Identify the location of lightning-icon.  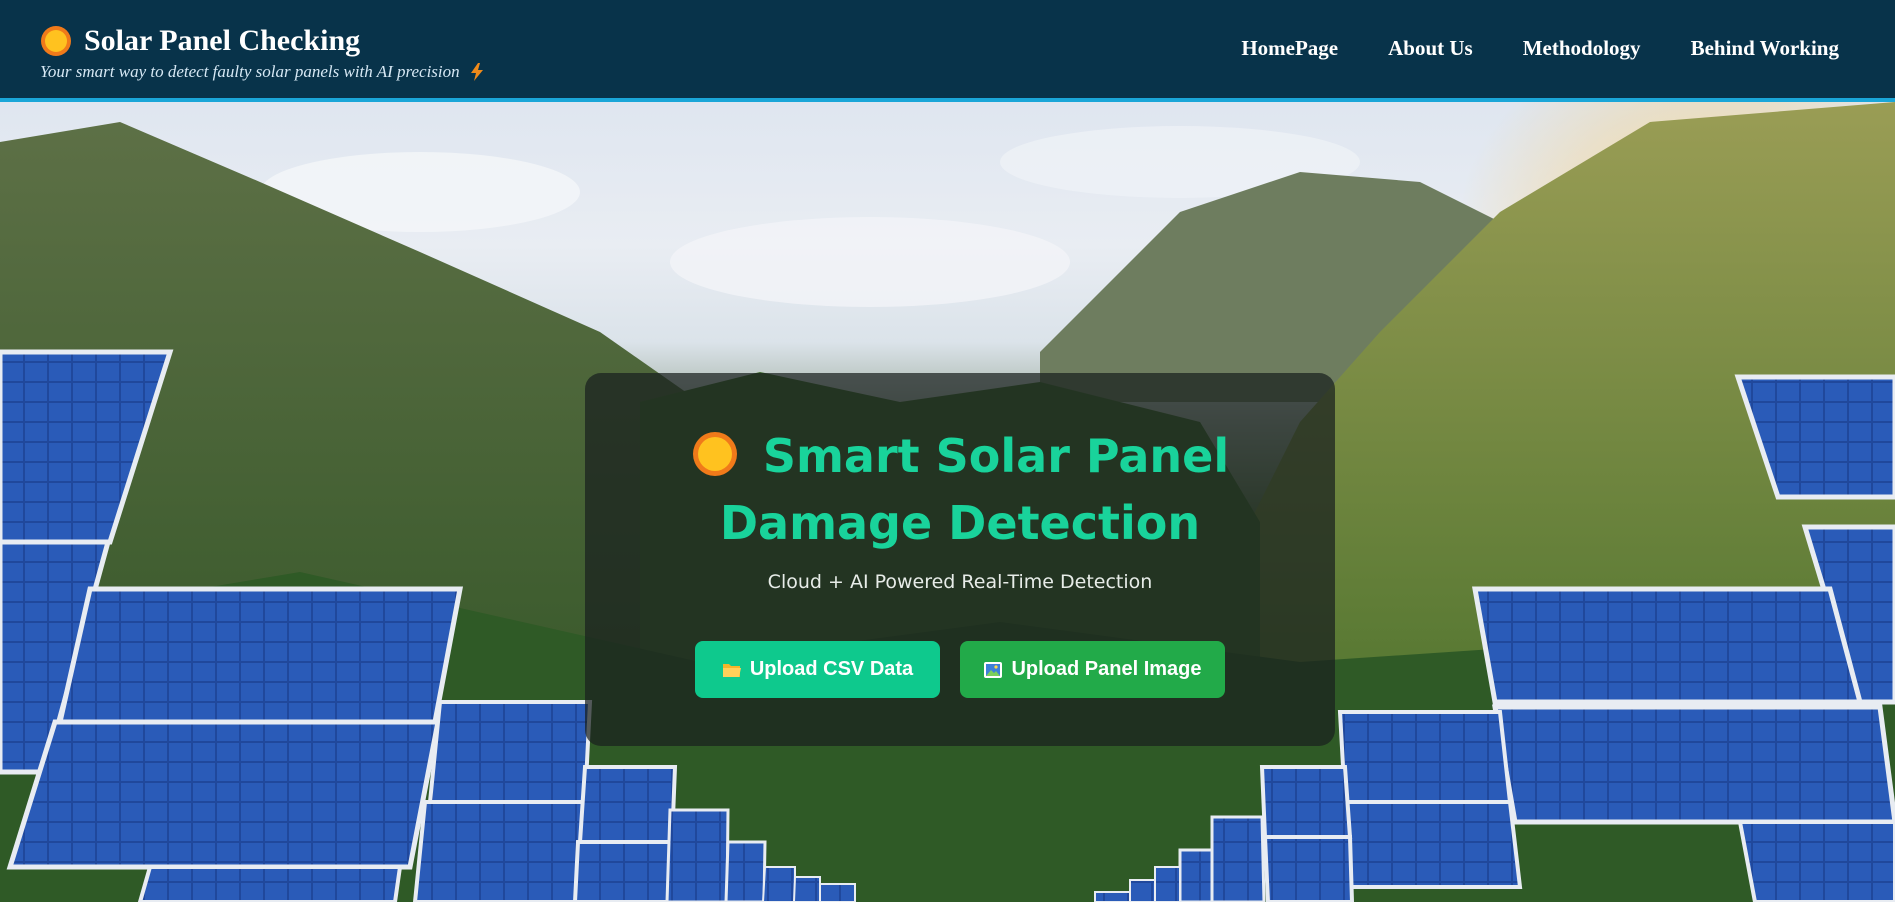
(476, 72).